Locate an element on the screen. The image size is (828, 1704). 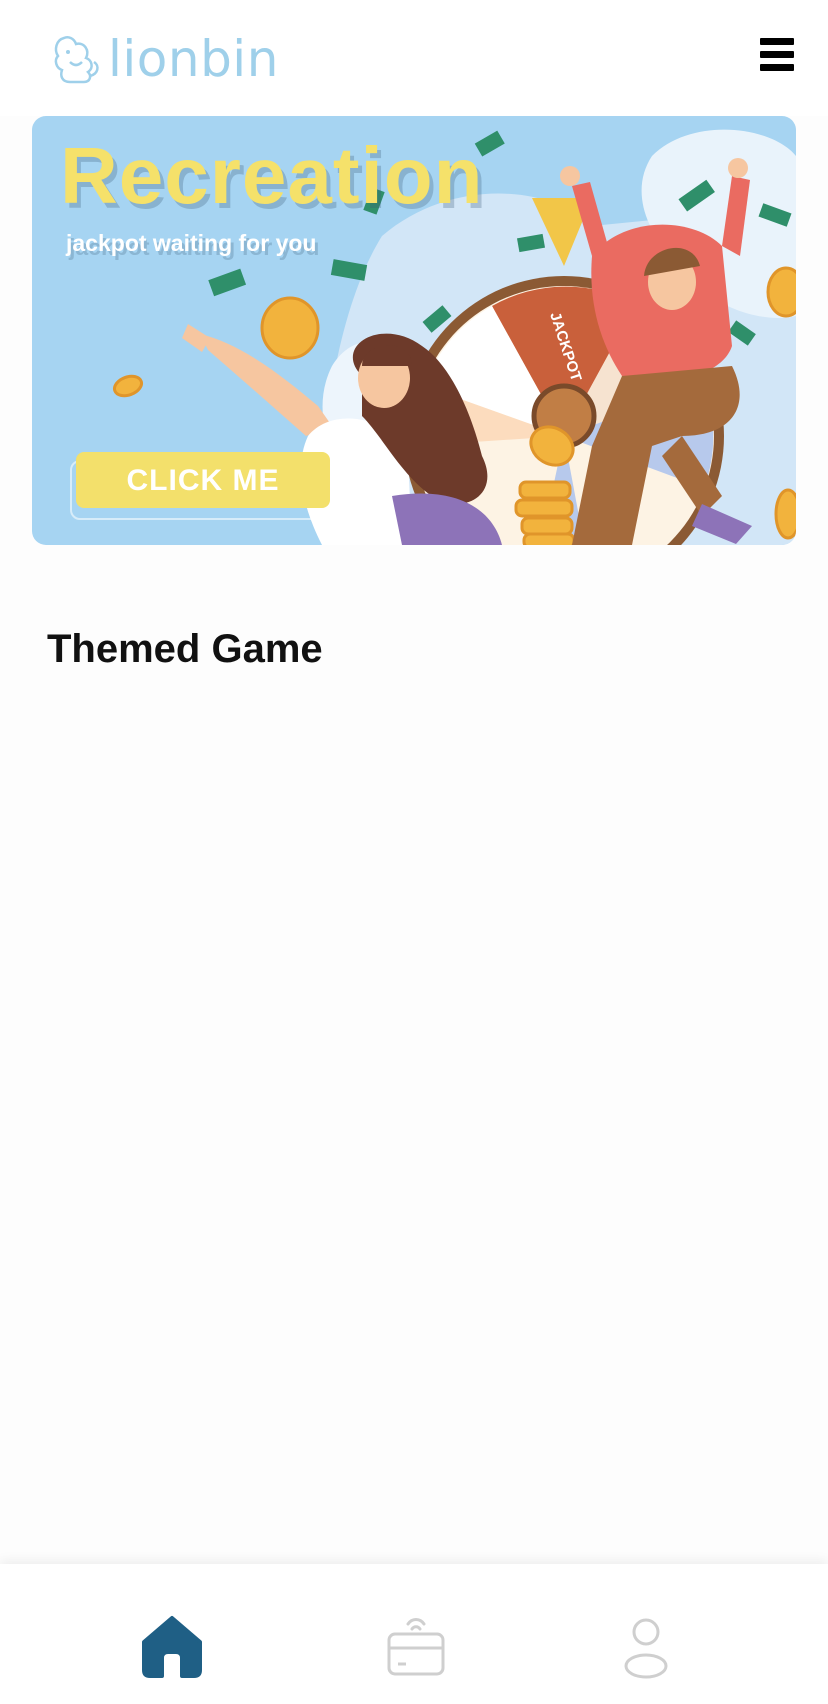
brand-logo: lionbin is located at coordinates (164, 59).